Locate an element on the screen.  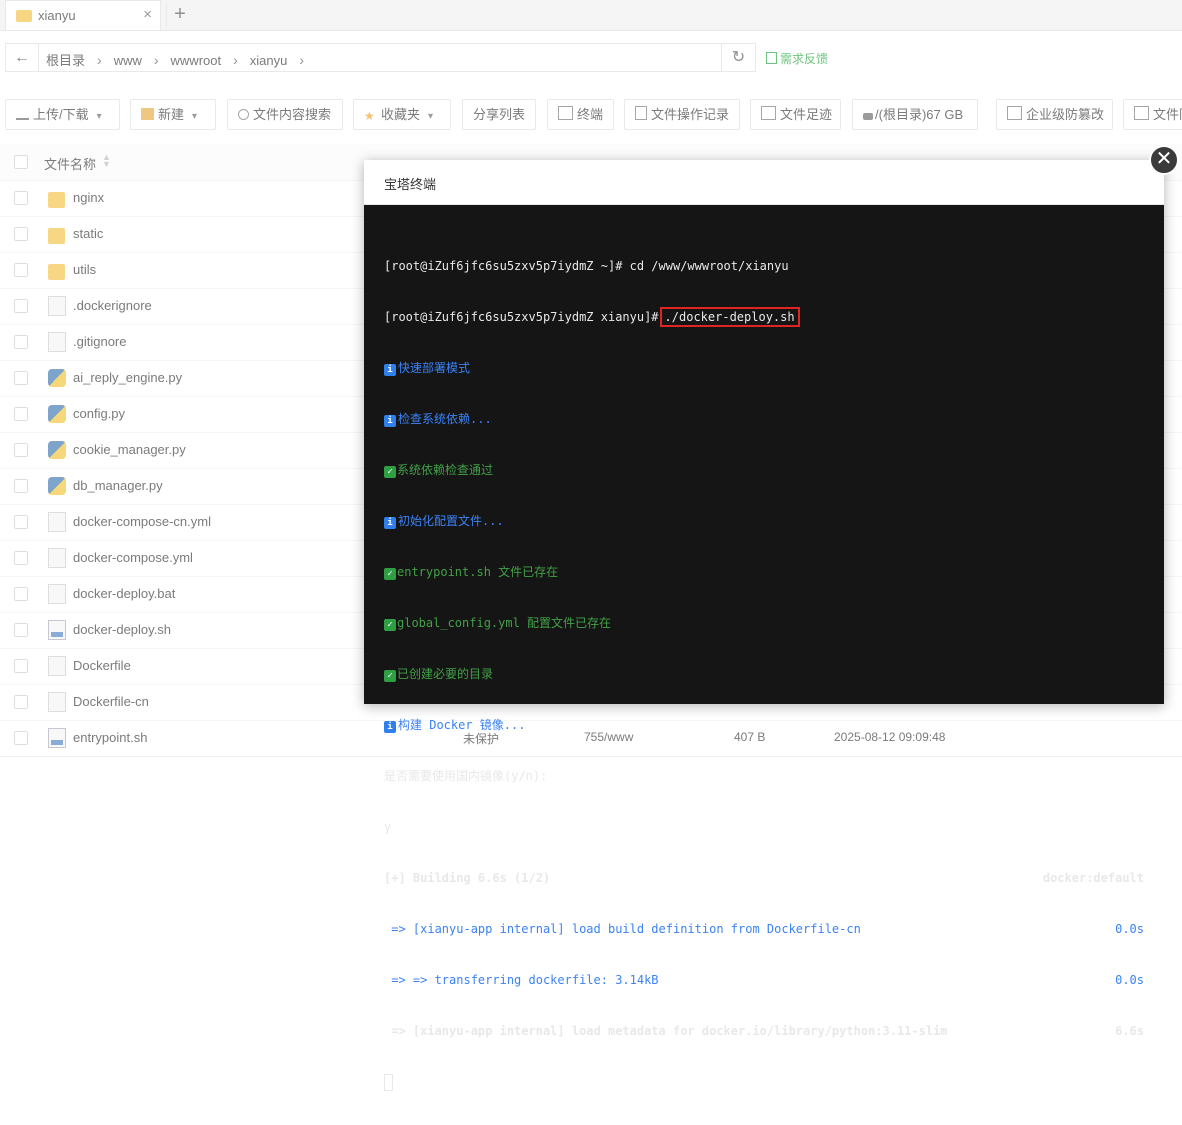
terminal-text: 快速部署模式 is located at coordinates (434, 368).